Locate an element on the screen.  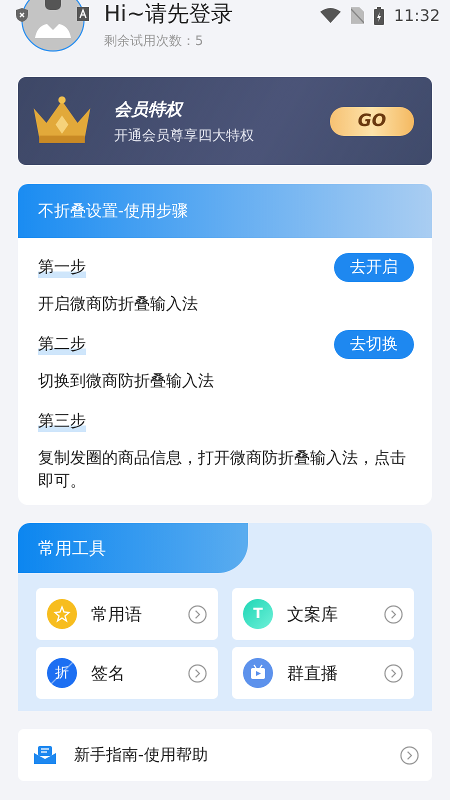
help-row: 新手指南-使用帮助 is located at coordinates (225, 755).